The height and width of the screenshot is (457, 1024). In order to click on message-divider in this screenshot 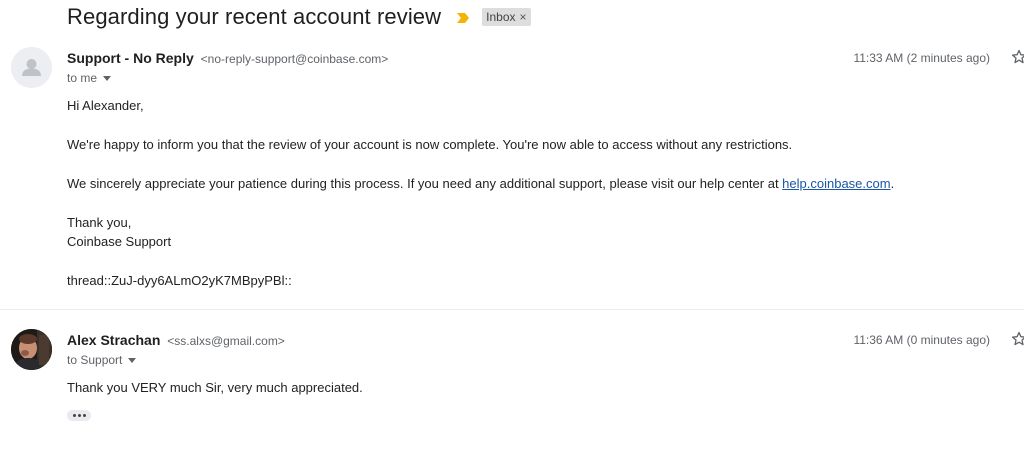, I will do `click(512, 309)`.